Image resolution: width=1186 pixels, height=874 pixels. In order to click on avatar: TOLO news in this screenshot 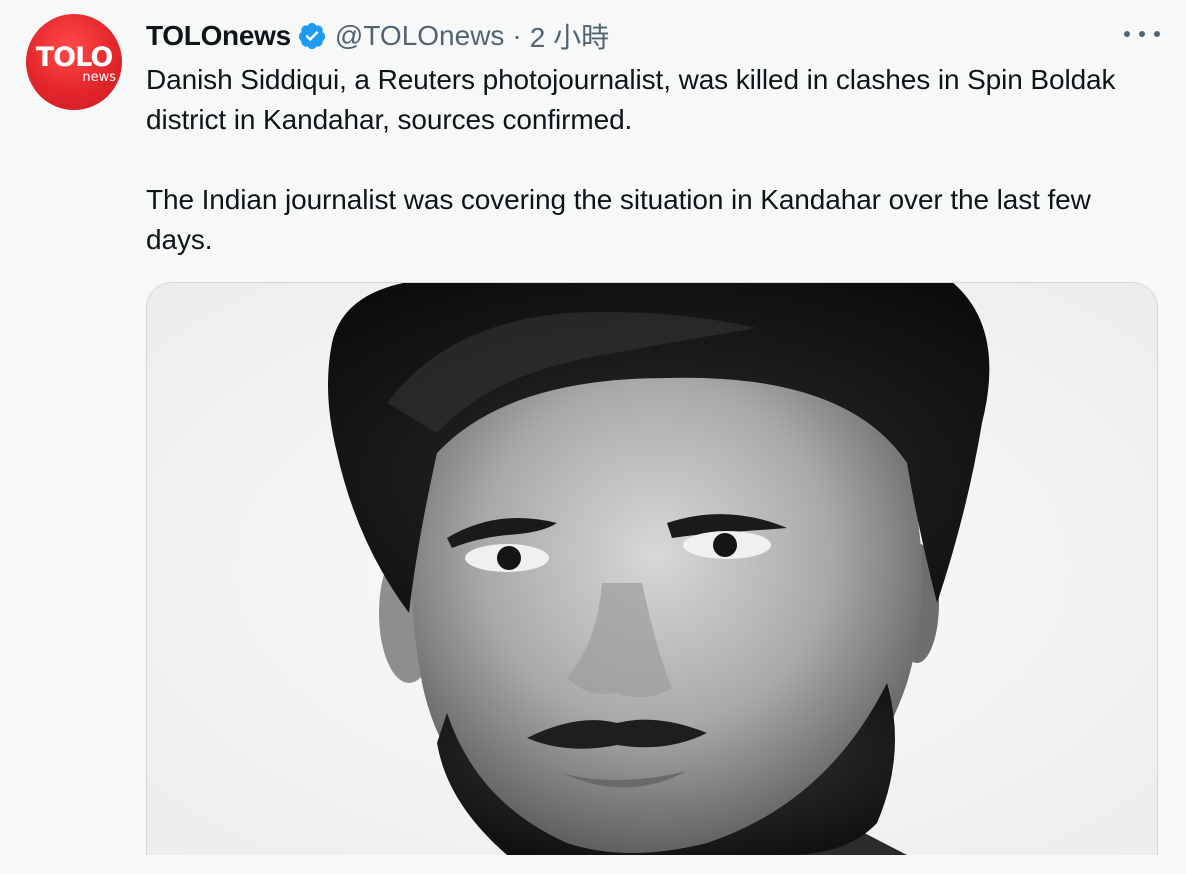, I will do `click(74, 62)`.